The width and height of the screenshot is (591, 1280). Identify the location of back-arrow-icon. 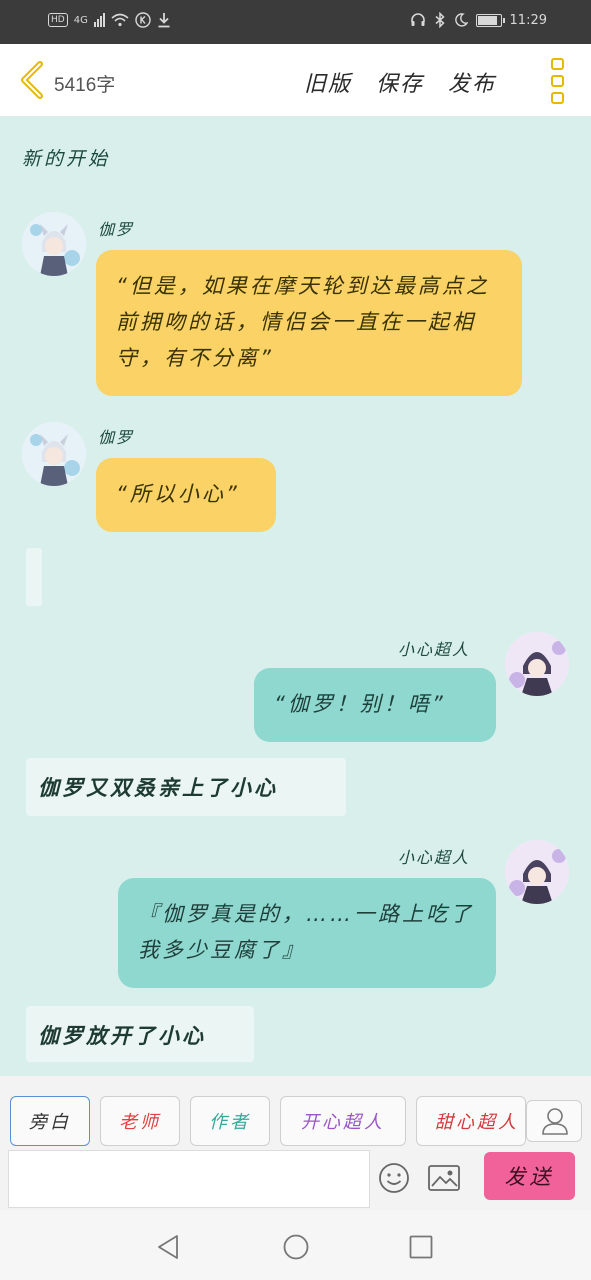
(31, 80).